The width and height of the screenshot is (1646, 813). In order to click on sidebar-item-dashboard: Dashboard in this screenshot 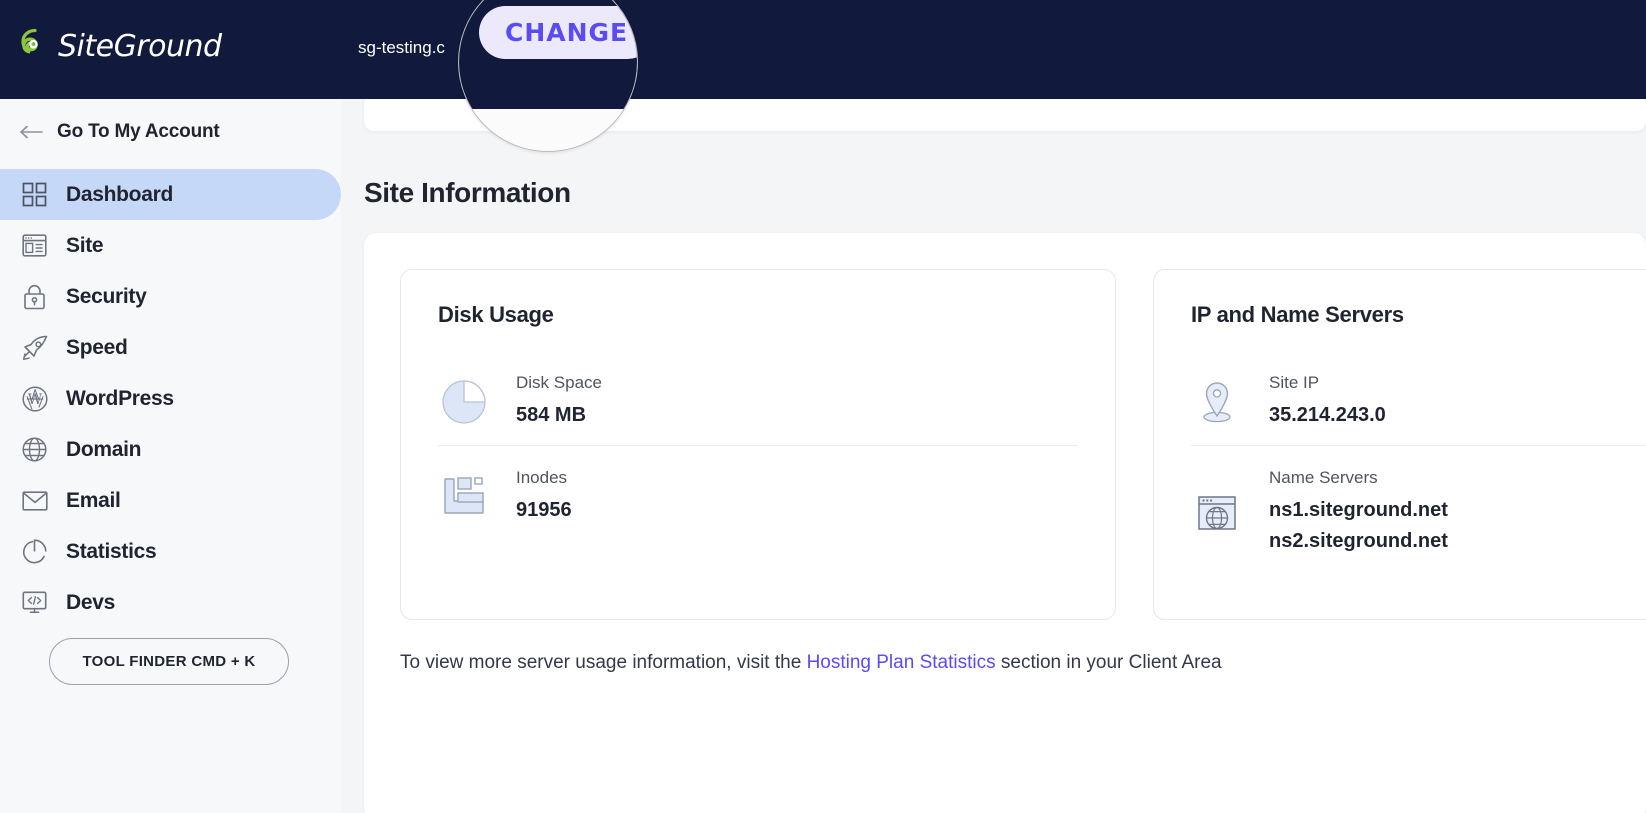, I will do `click(170, 194)`.